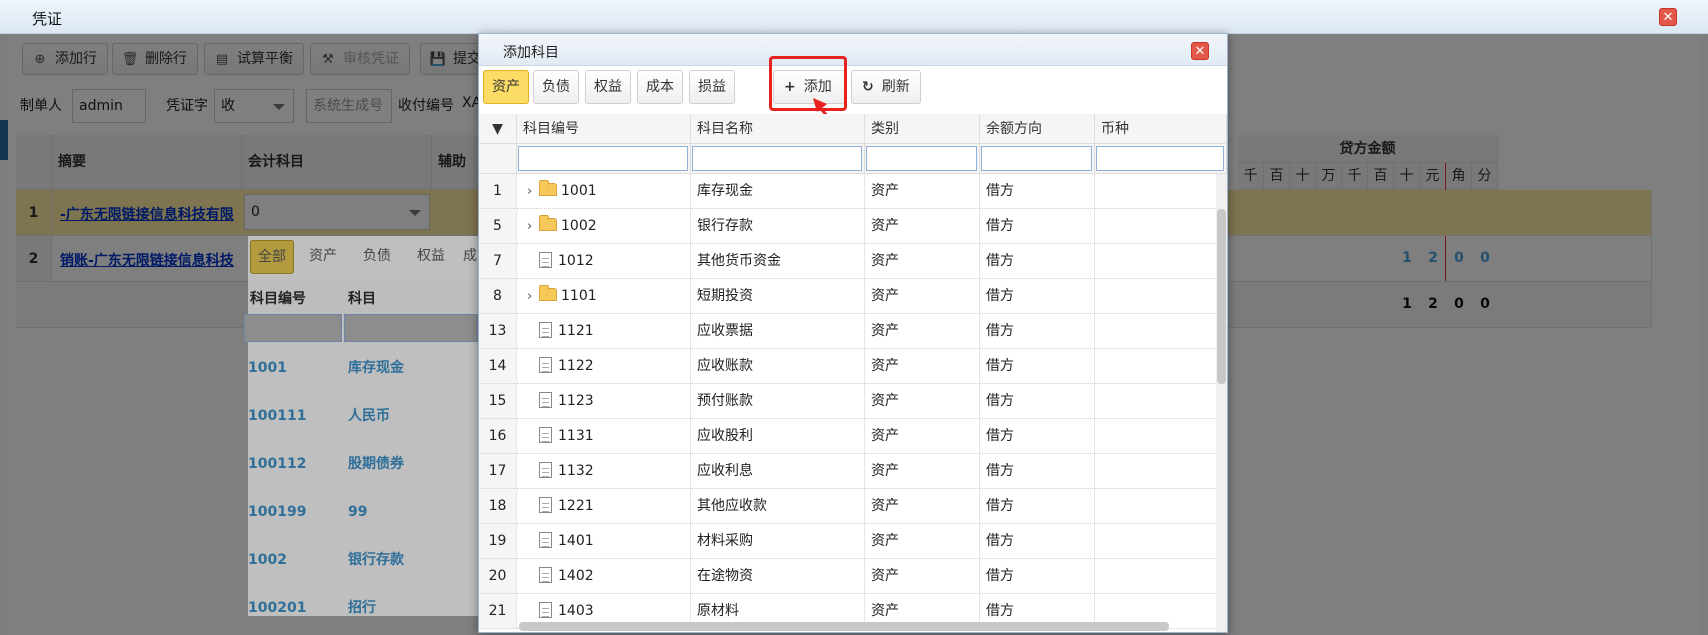  I want to click on picker-item-name: 银行存款, so click(412, 560).